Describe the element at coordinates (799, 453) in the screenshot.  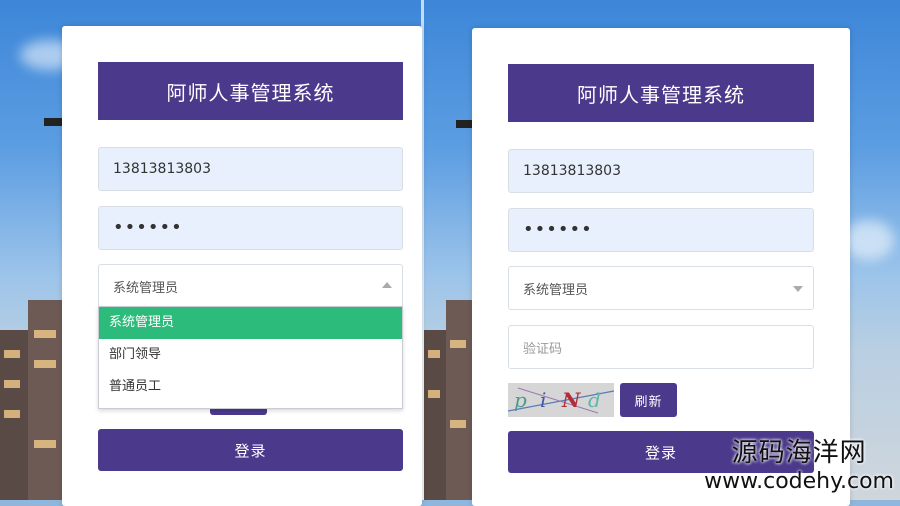
I see `watermark-title: 源码海洋网` at that location.